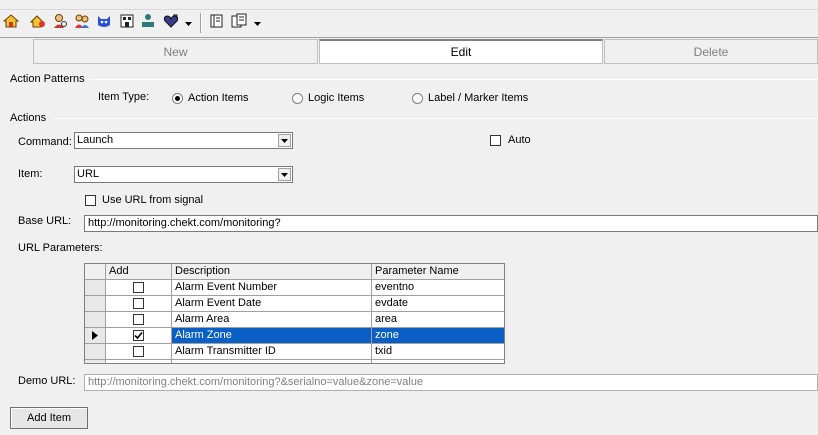  Describe the element at coordinates (272, 272) in the screenshot. I see `column-header-description: Description` at that location.